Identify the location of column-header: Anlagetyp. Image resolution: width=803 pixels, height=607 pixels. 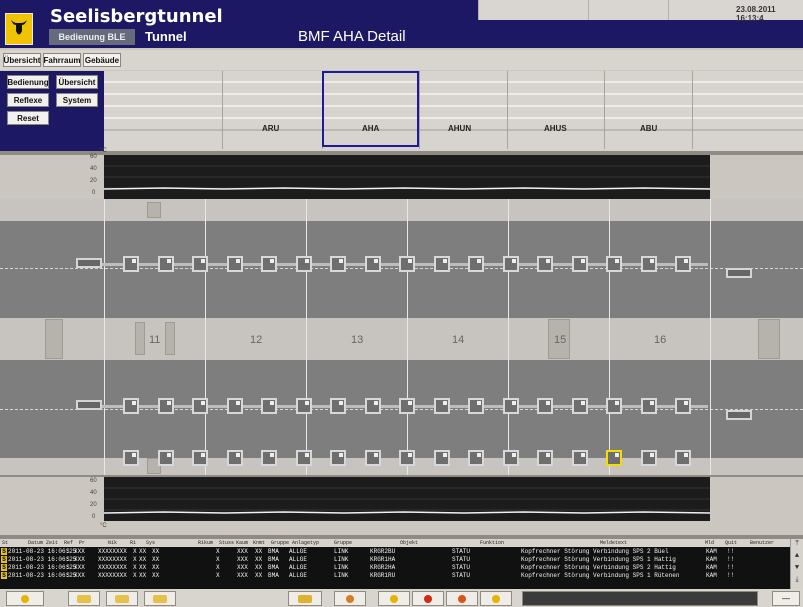
(305, 543).